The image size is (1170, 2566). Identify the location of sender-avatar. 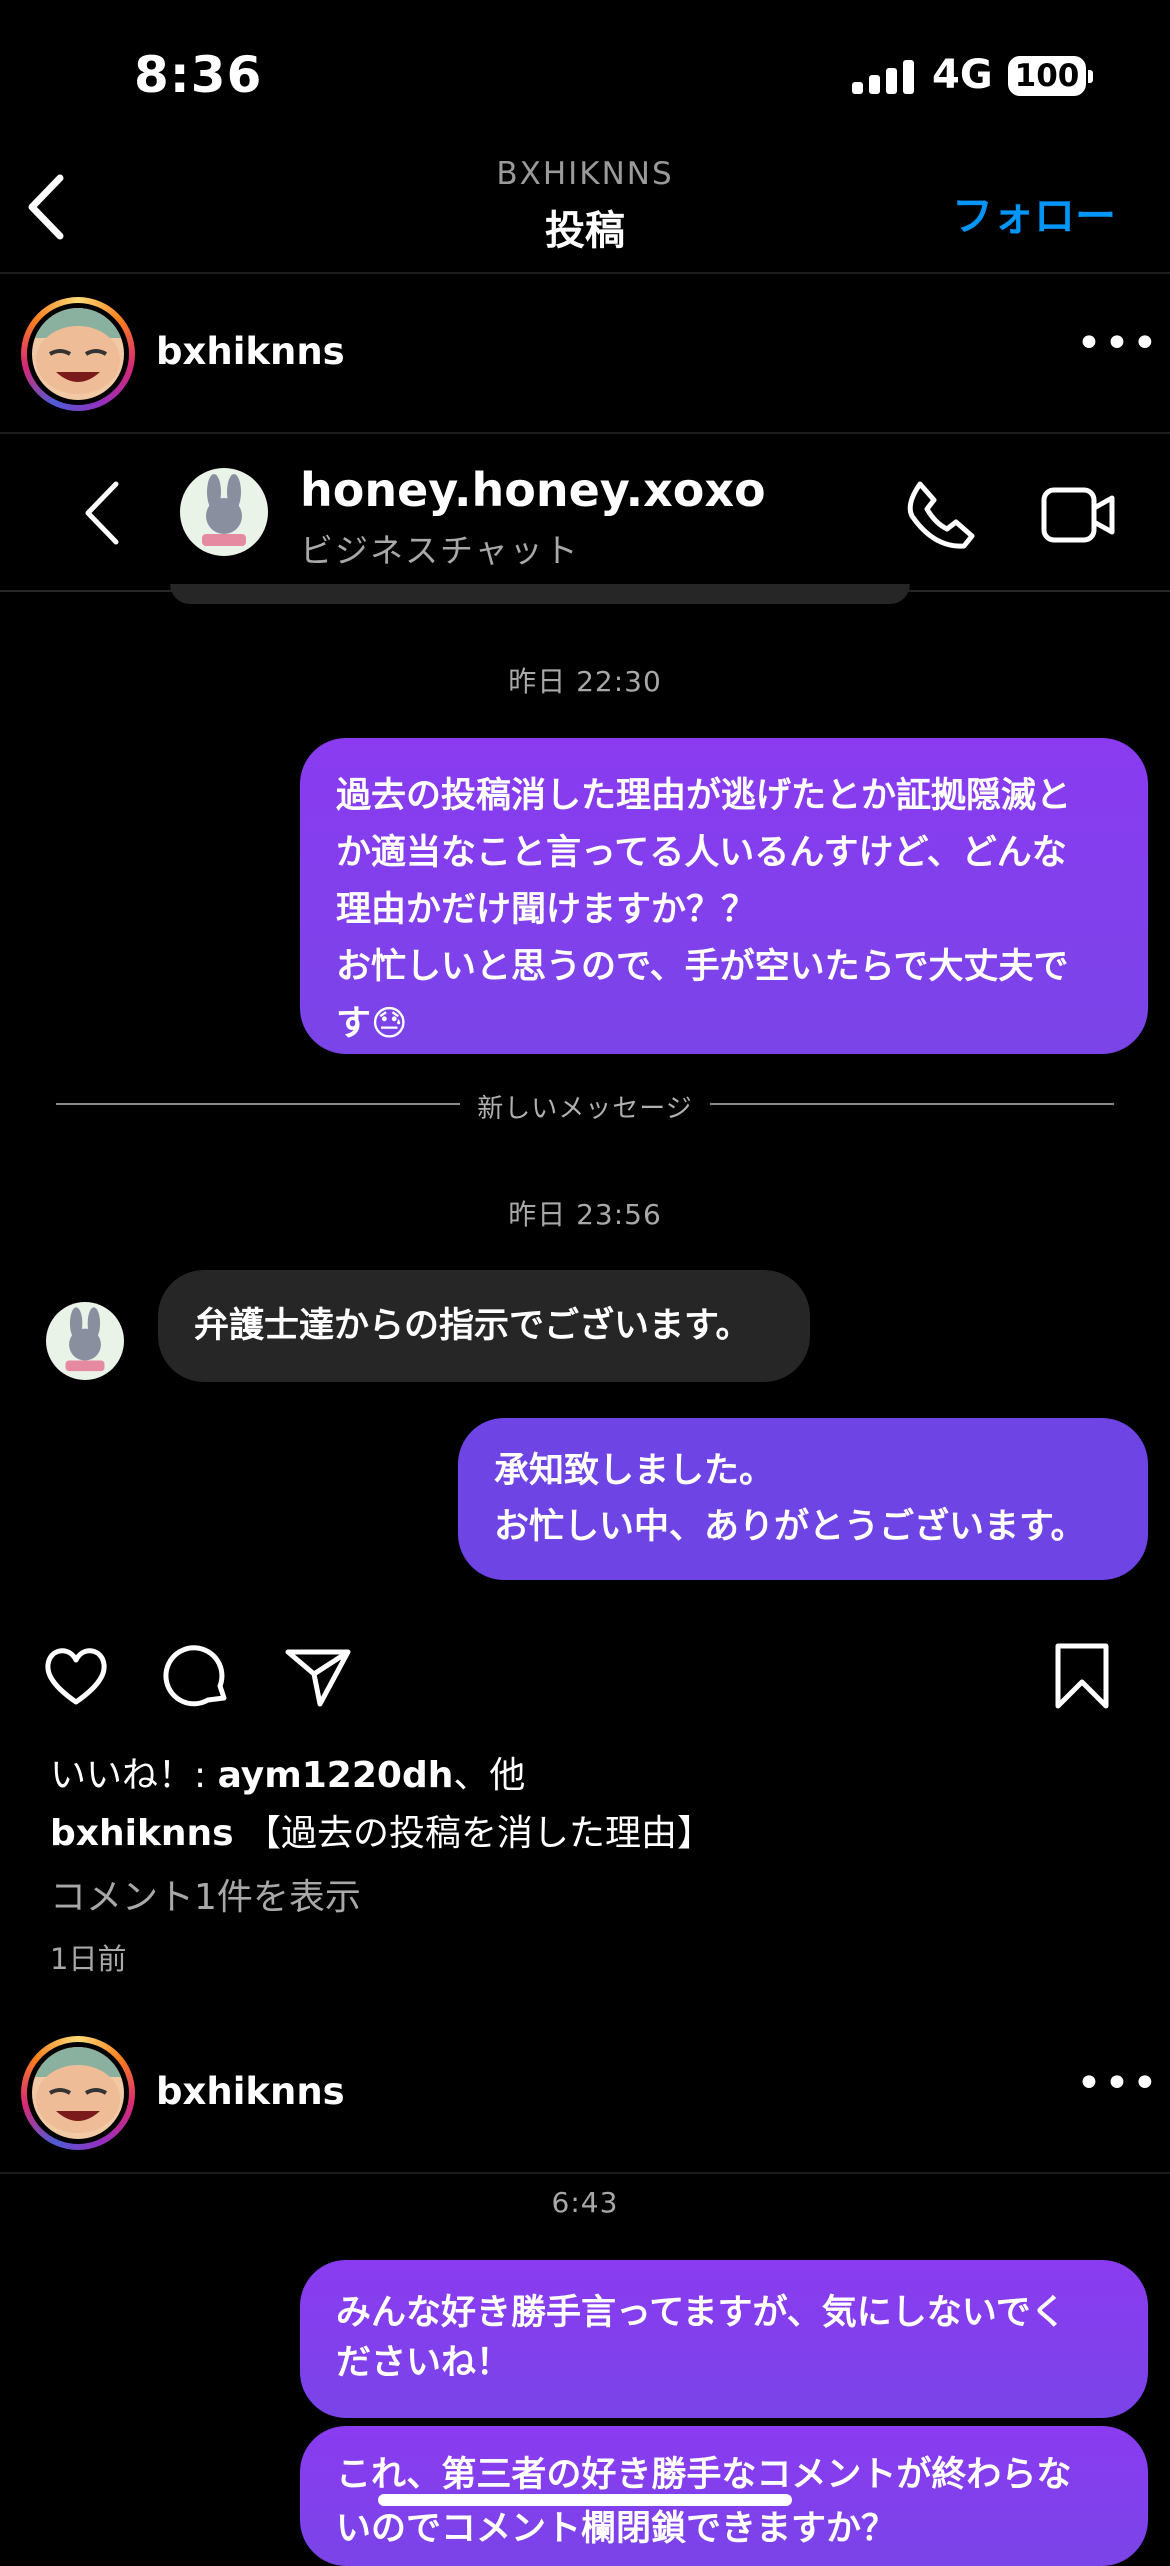
(85, 1341).